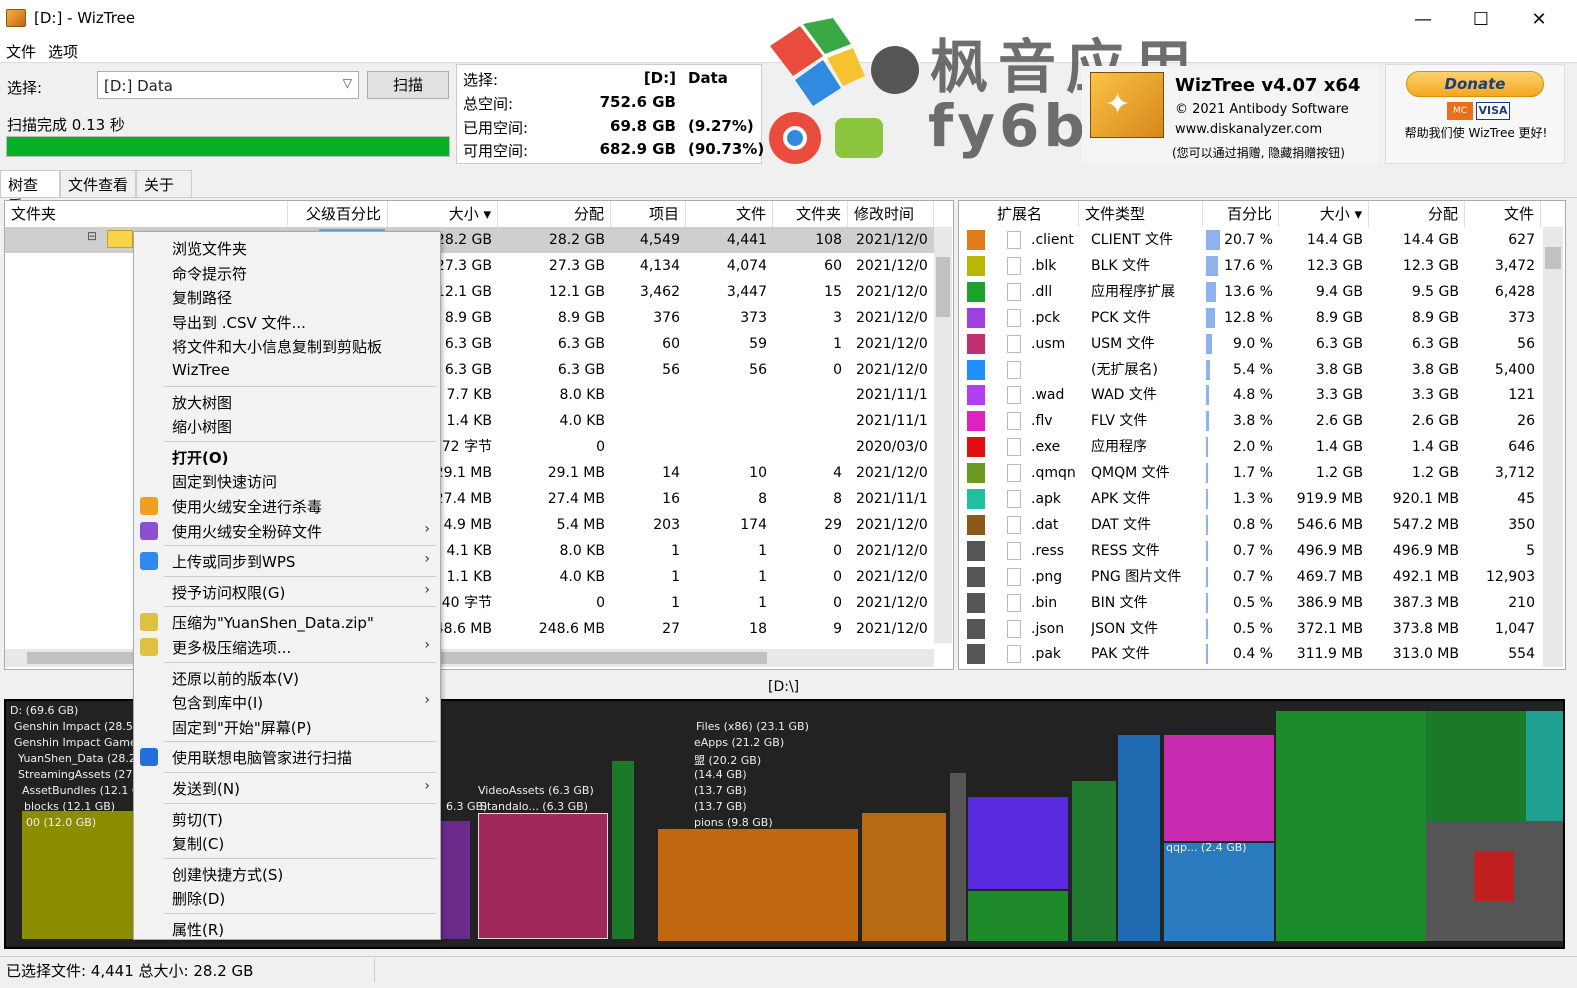  What do you see at coordinates (729, 214) in the screenshot?
I see `col-files: 文件` at bounding box center [729, 214].